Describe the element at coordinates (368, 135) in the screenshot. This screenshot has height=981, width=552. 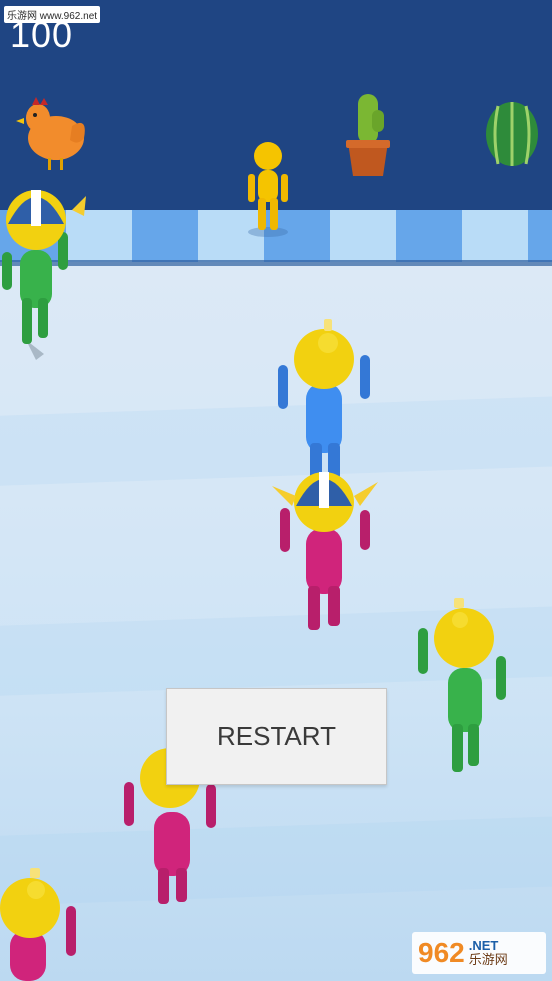
I see `cactus-pot` at that location.